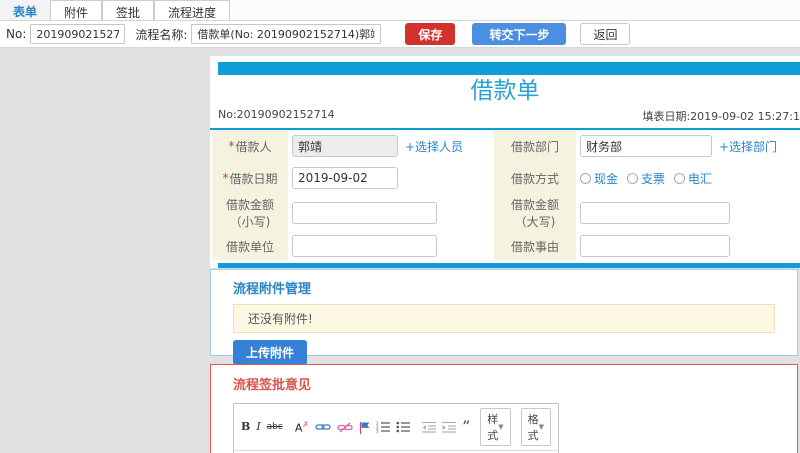 The image size is (800, 453). I want to click on department-input, so click(646, 146).